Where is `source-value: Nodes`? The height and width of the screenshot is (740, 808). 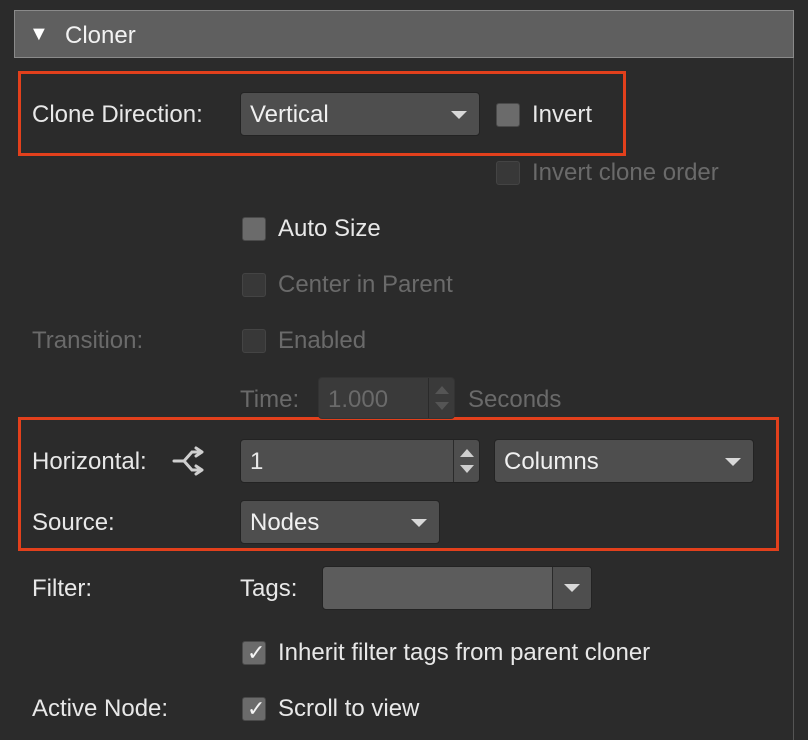 source-value: Nodes is located at coordinates (285, 522).